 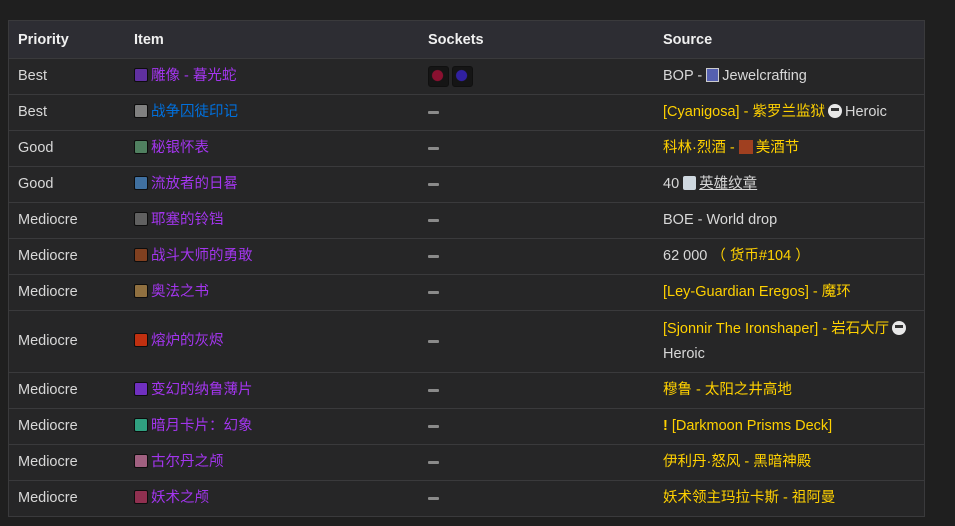 What do you see at coordinates (180, 292) in the screenshot?
I see `item-link: 奥法之书` at bounding box center [180, 292].